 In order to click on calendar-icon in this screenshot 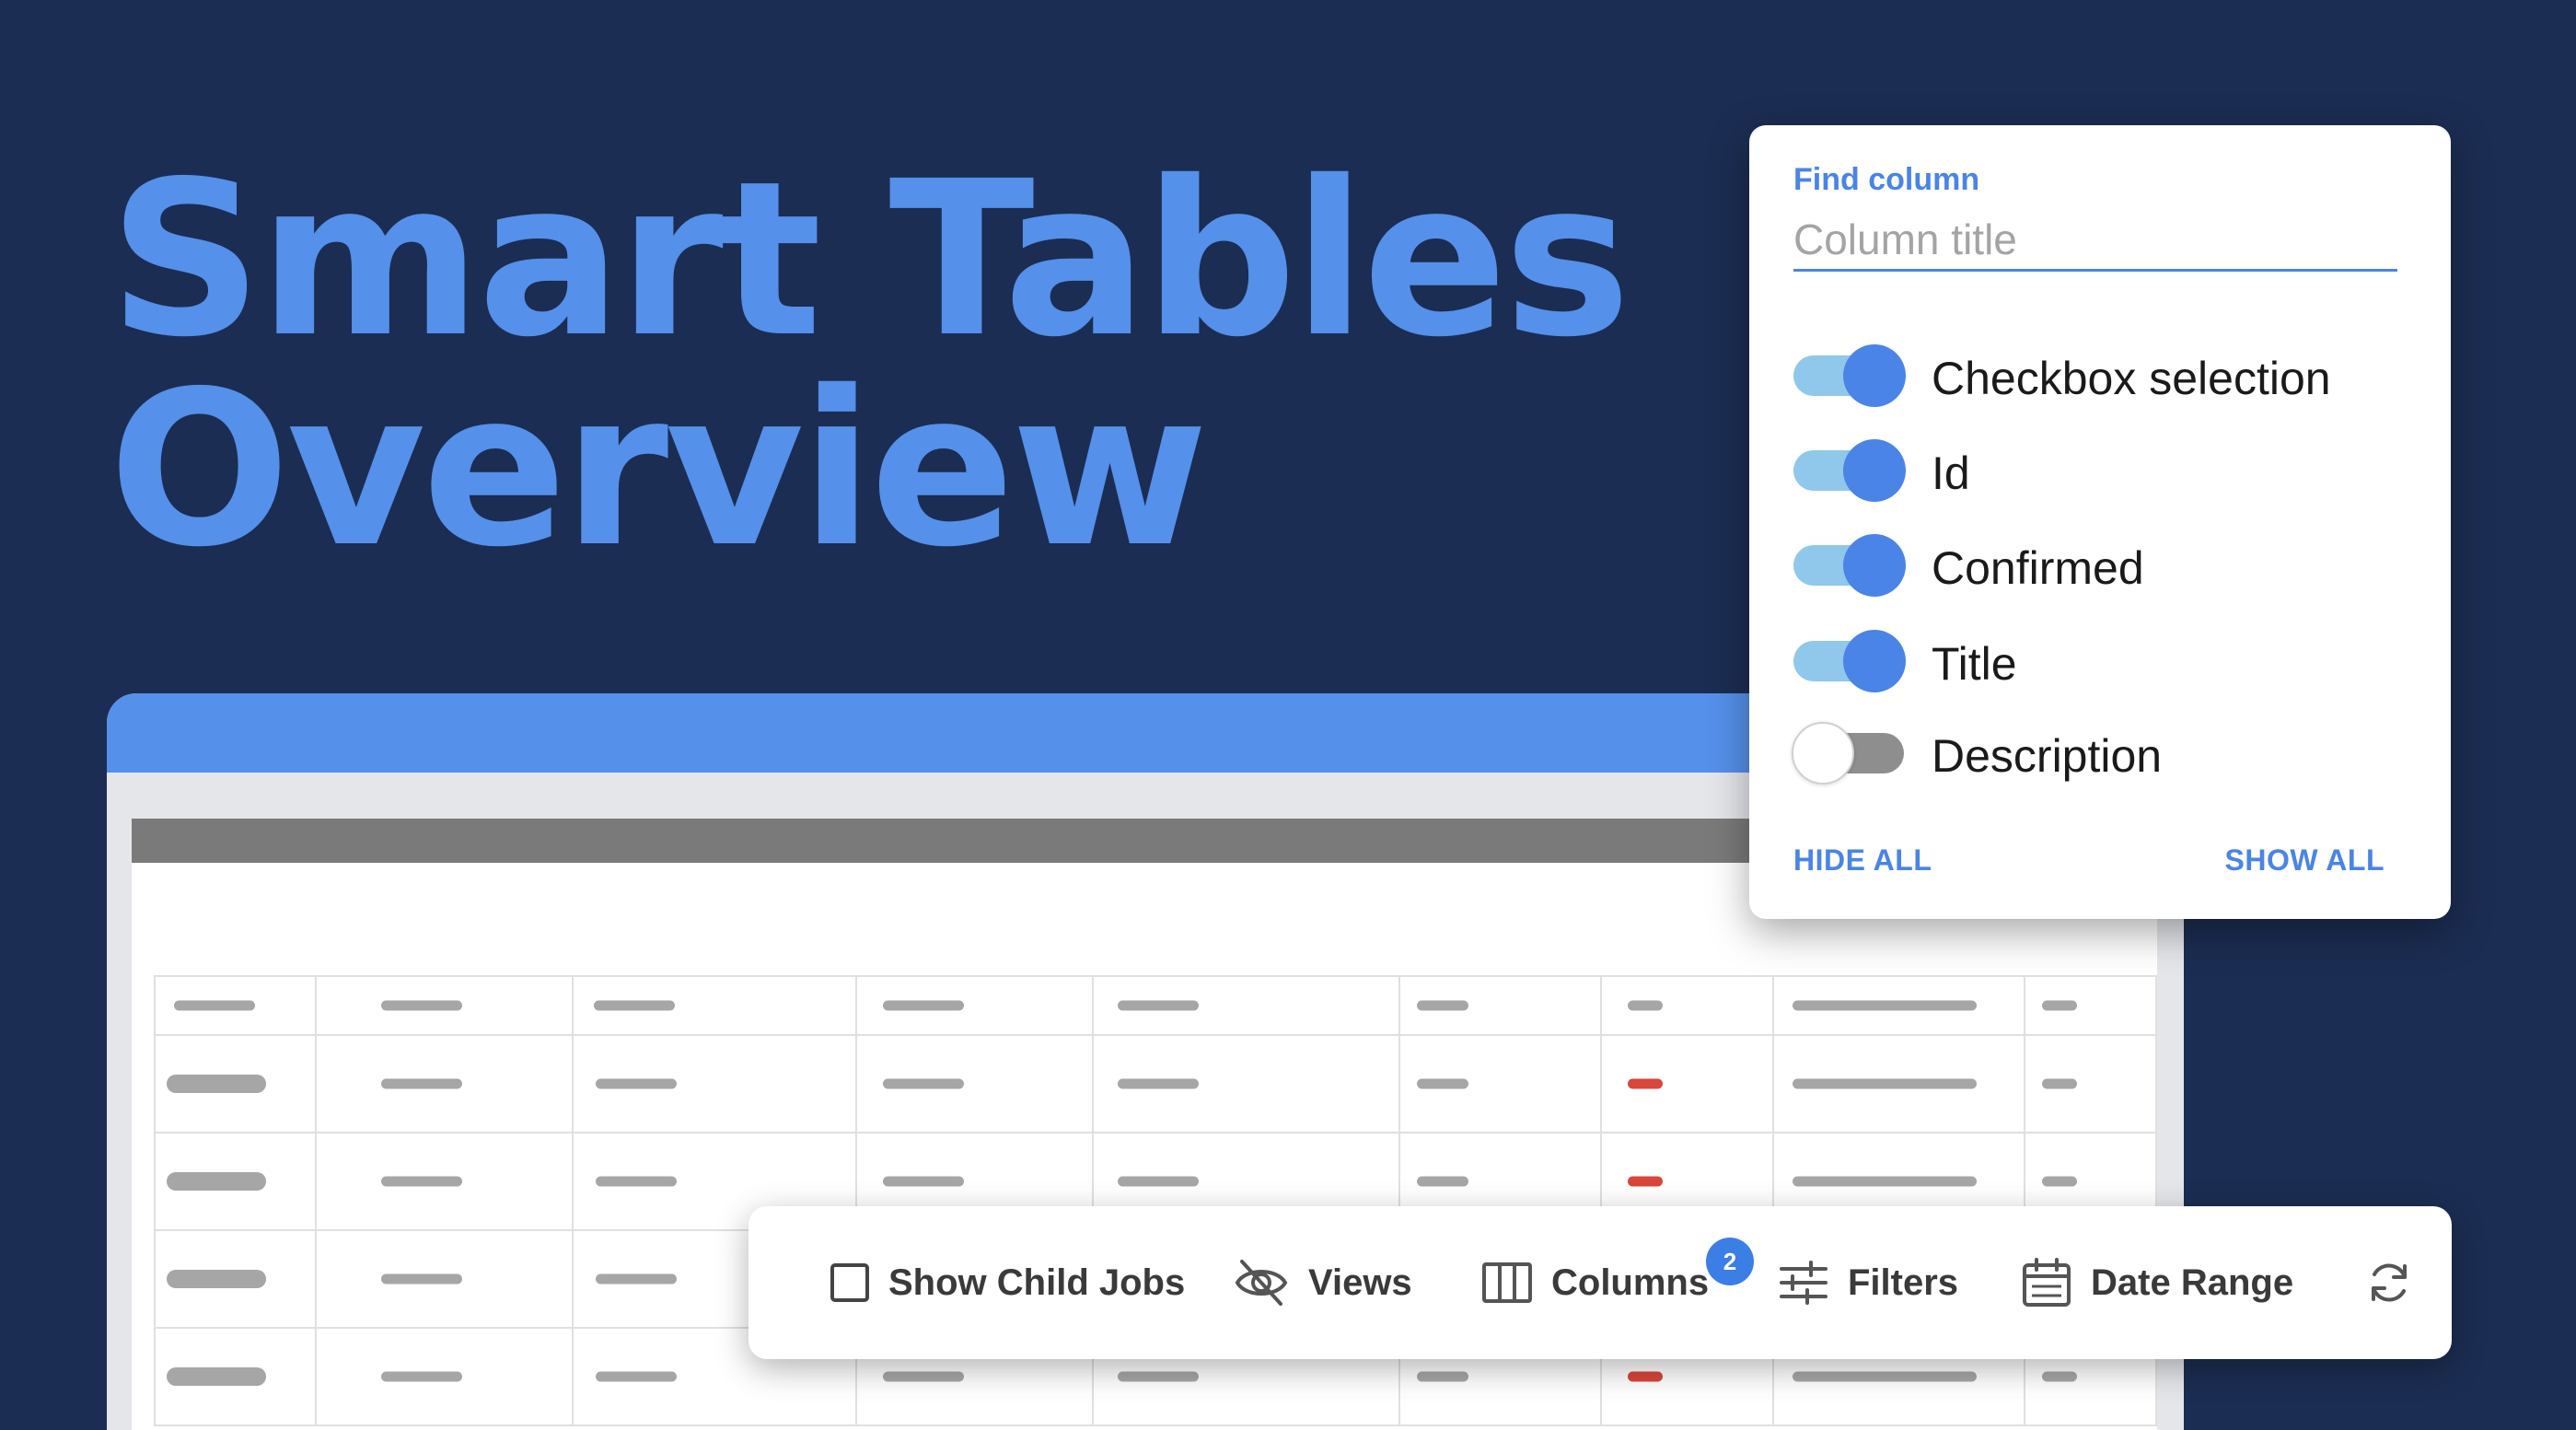, I will do `click(2047, 1282)`.